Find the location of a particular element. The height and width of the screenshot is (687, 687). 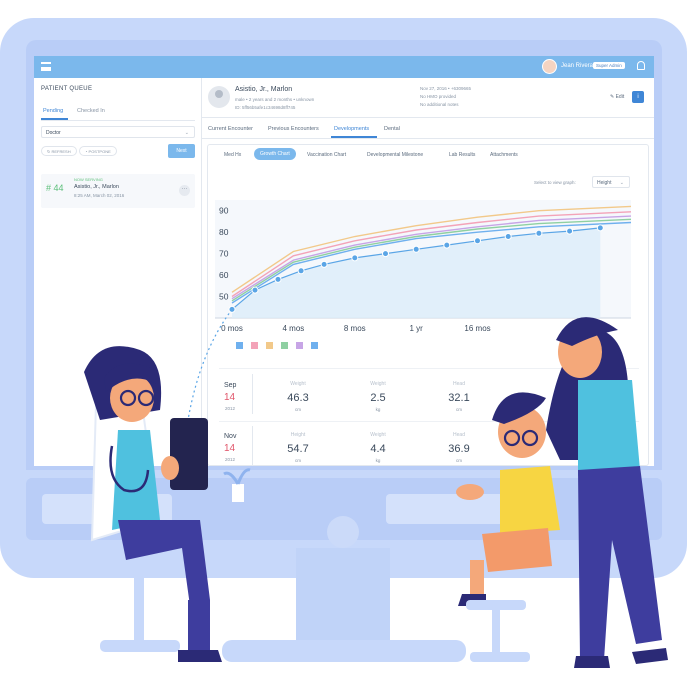

mother-shirt is located at coordinates (609, 428).